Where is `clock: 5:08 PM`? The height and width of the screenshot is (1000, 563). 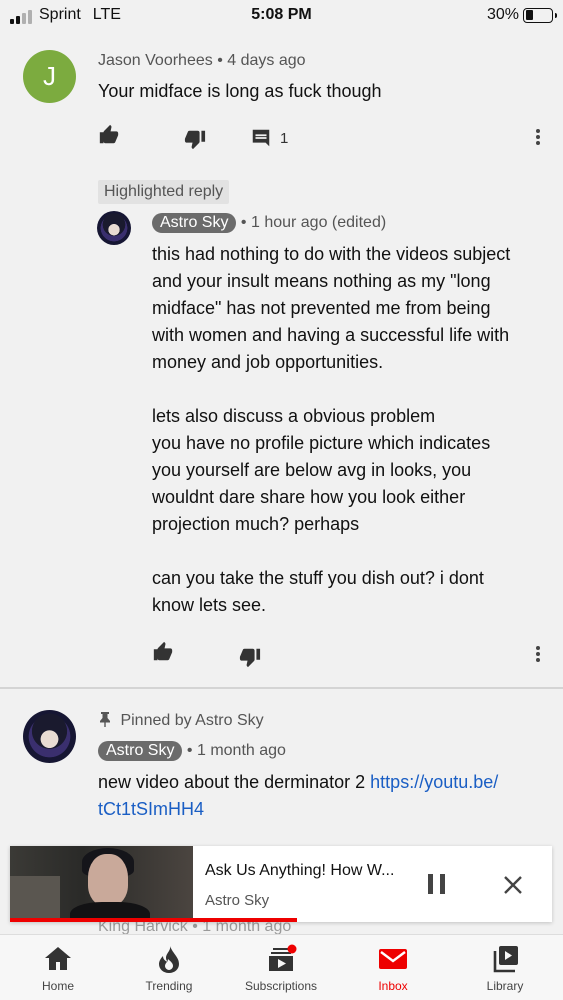 clock: 5:08 PM is located at coordinates (281, 14).